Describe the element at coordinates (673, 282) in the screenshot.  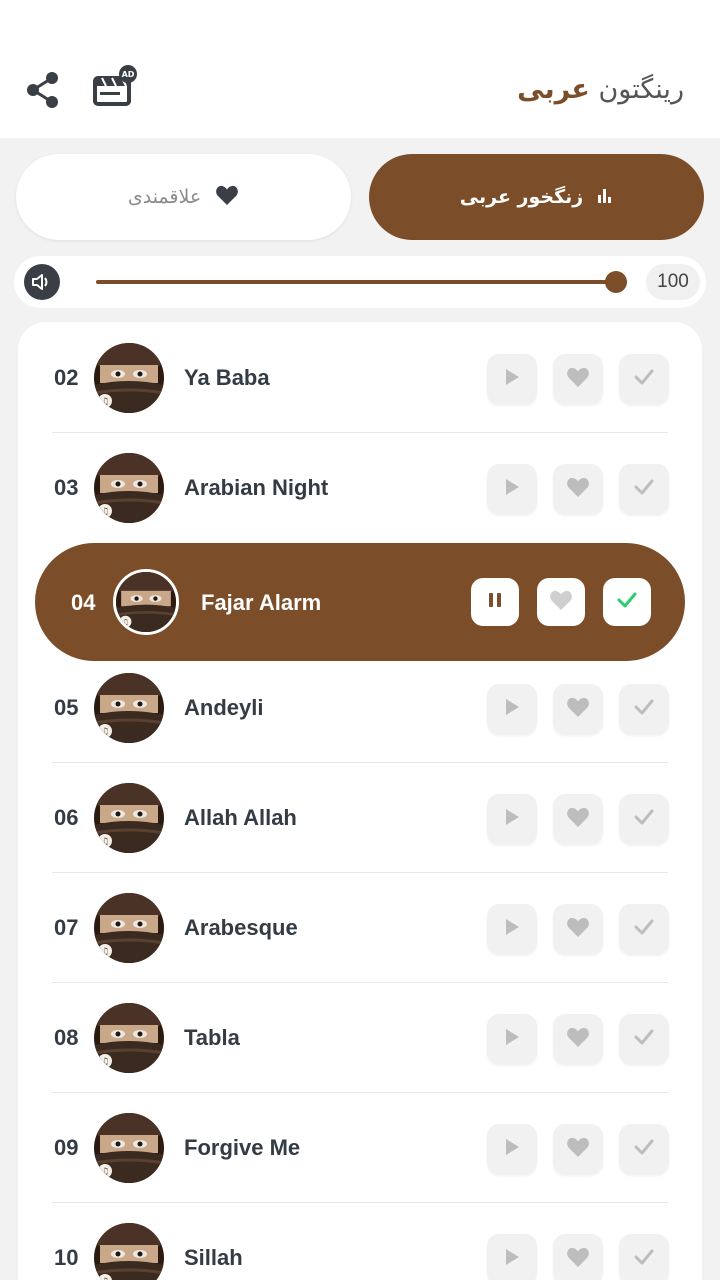
I see `volume-value: 100` at that location.